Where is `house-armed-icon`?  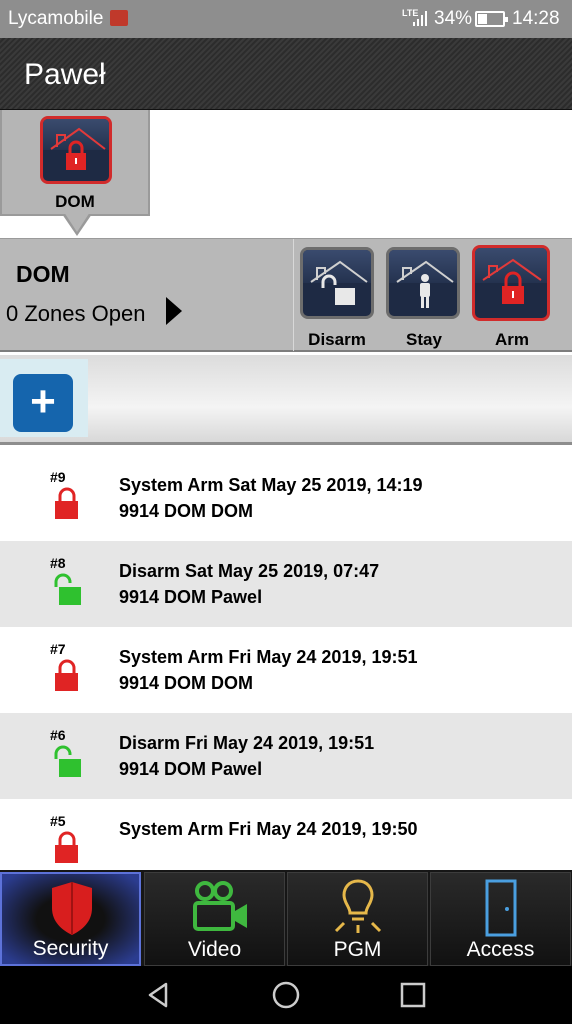
house-armed-icon is located at coordinates (76, 150).